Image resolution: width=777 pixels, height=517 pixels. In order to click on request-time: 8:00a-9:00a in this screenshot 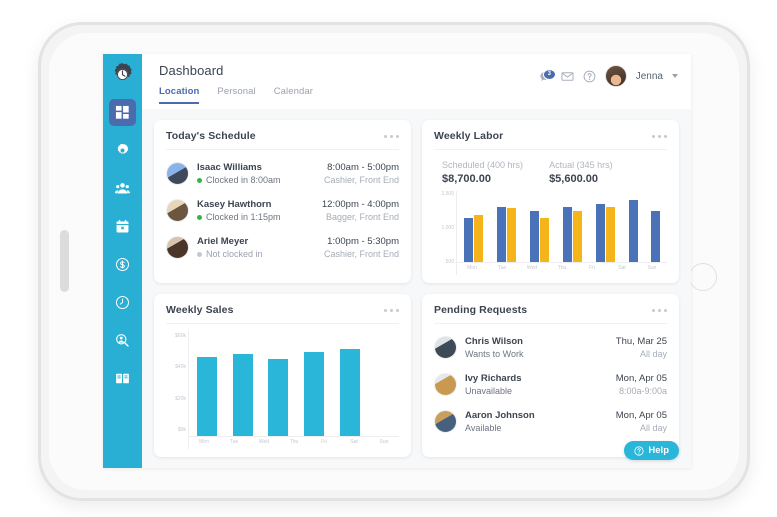, I will do `click(642, 390)`.